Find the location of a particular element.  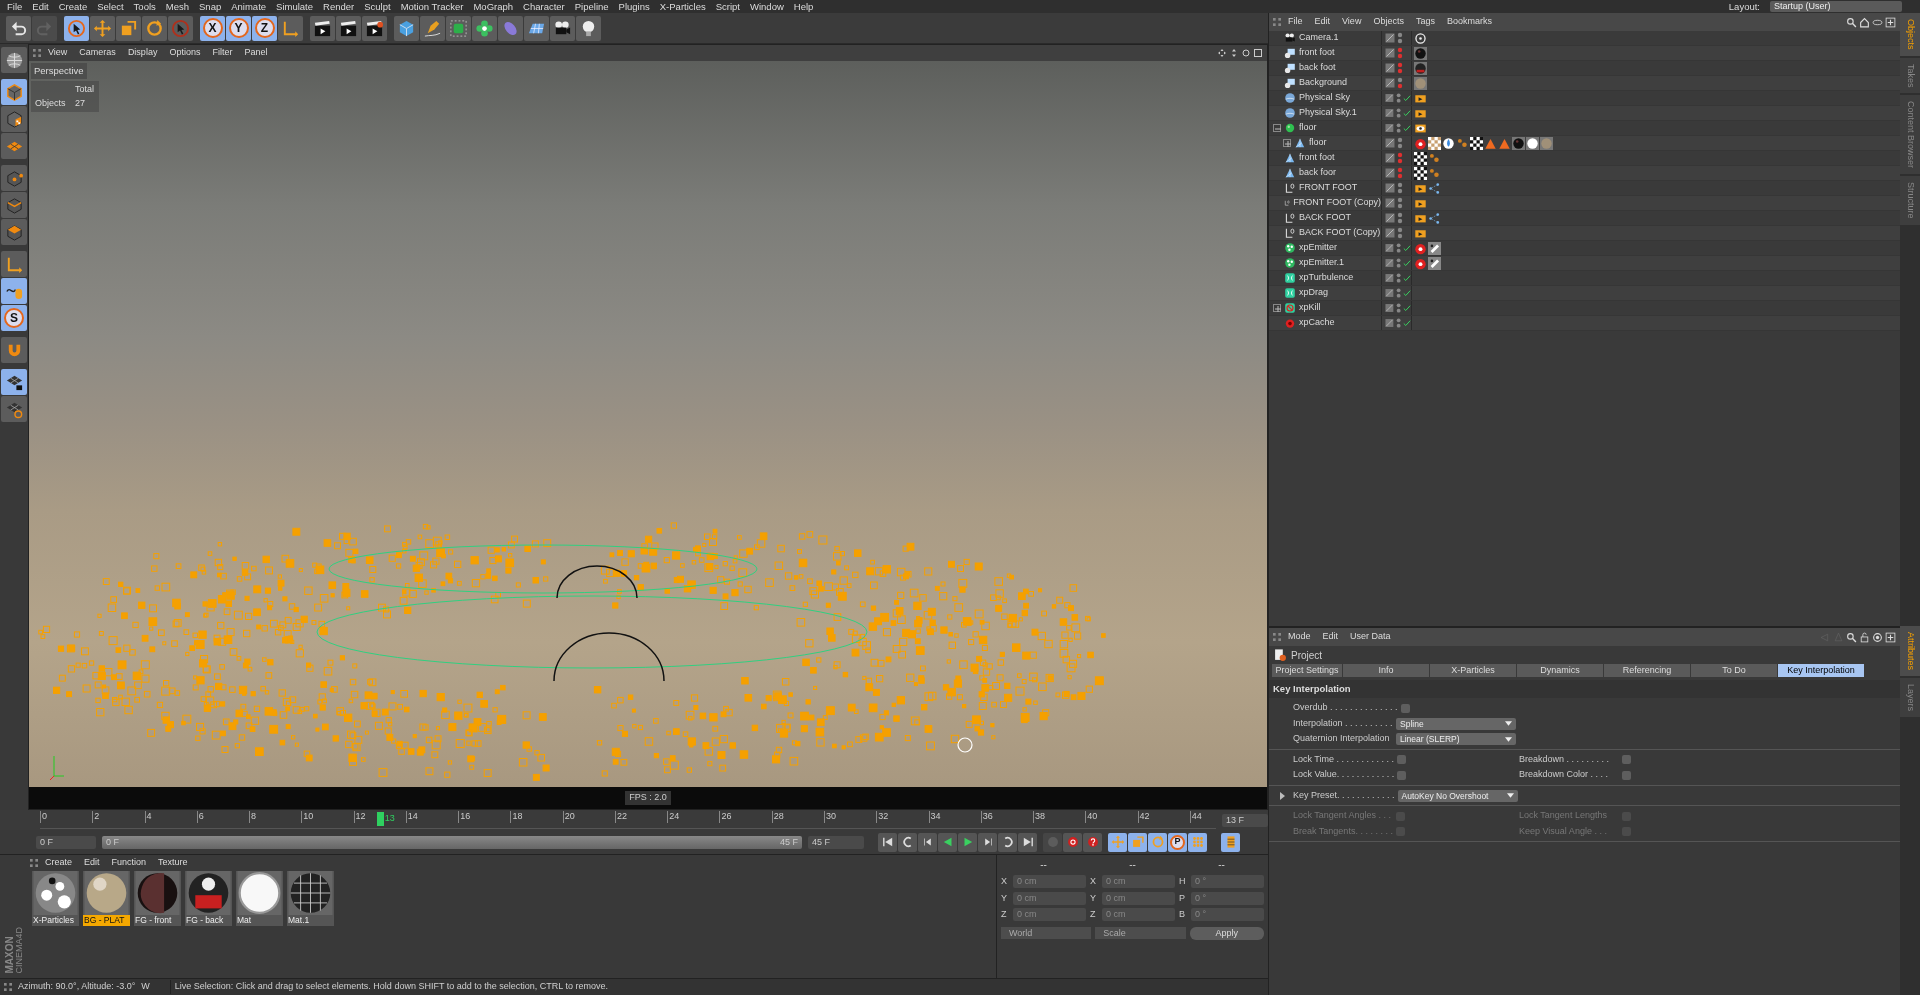

menu-item: Plugins is located at coordinates (634, 6).